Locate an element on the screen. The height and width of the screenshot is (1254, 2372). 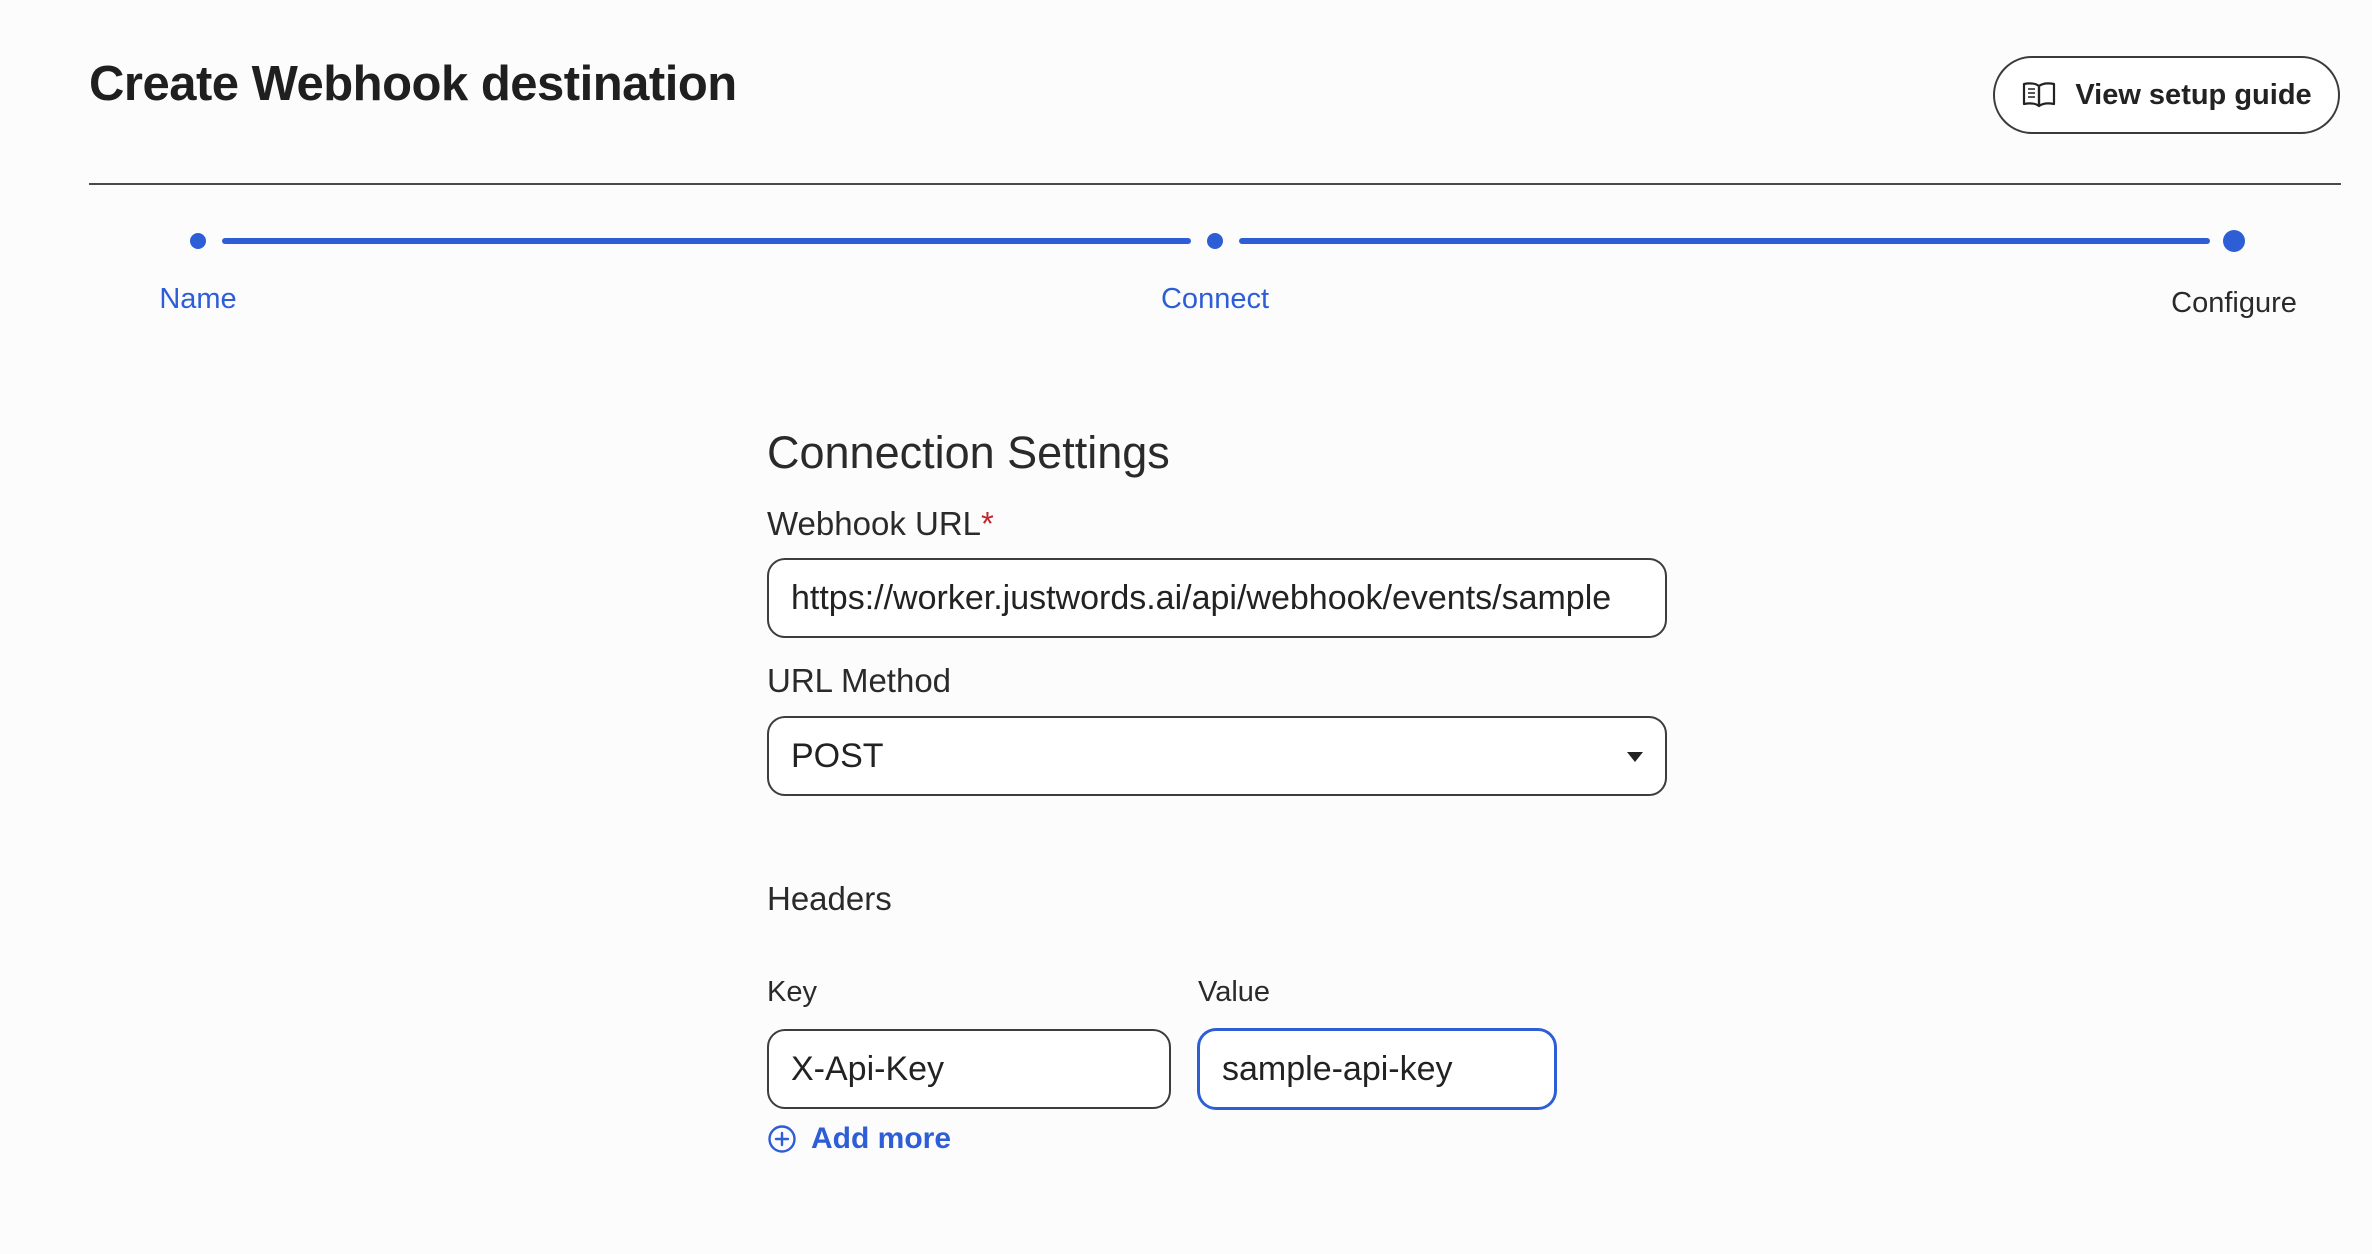
webhook-url-label-text: Webhook URL is located at coordinates (874, 523).